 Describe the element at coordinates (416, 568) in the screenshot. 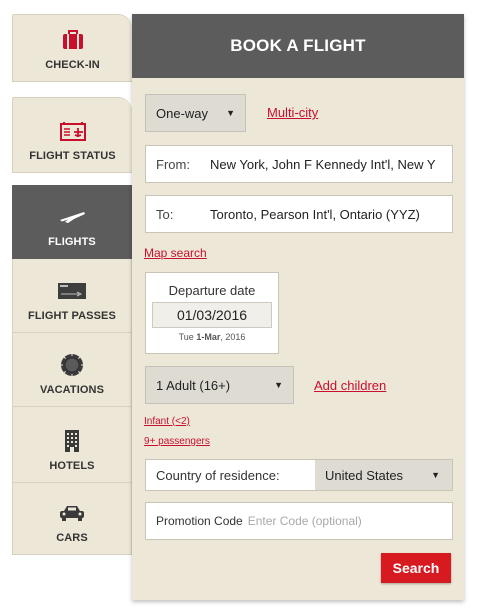

I see `search-button: Search` at that location.